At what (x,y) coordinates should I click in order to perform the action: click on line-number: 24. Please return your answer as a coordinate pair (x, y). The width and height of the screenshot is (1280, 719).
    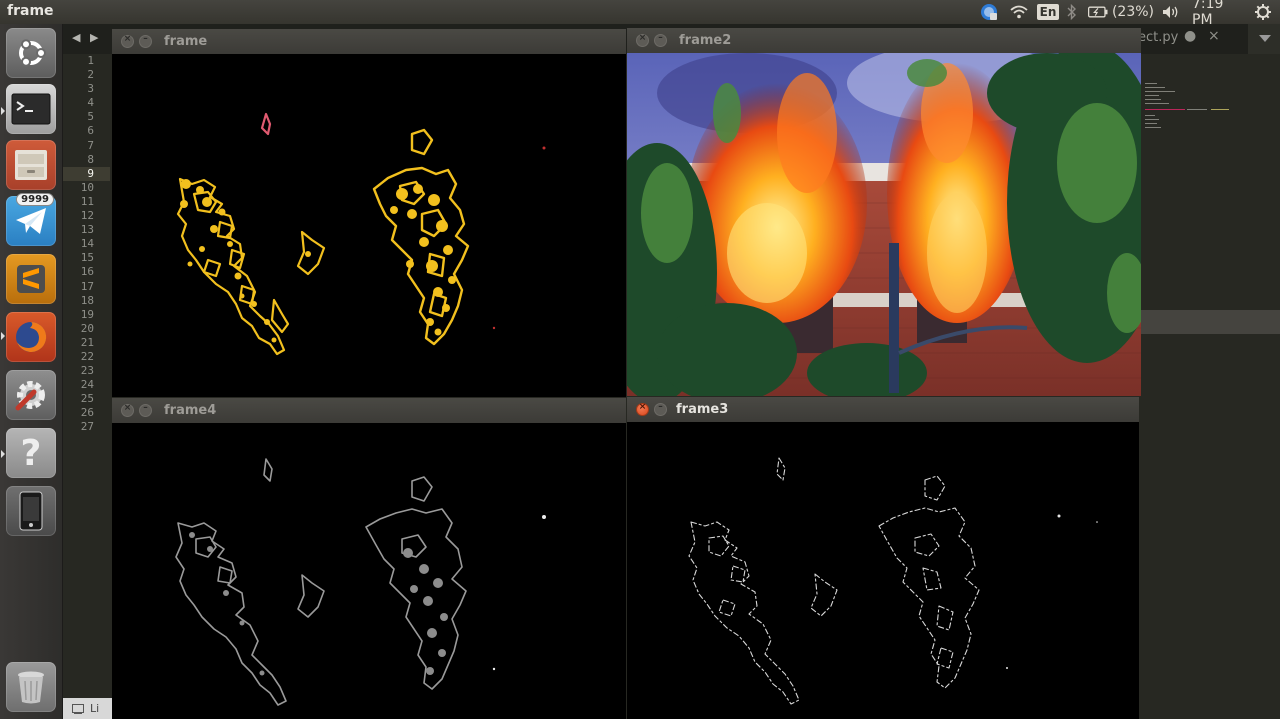
    Looking at the image, I should click on (87, 385).